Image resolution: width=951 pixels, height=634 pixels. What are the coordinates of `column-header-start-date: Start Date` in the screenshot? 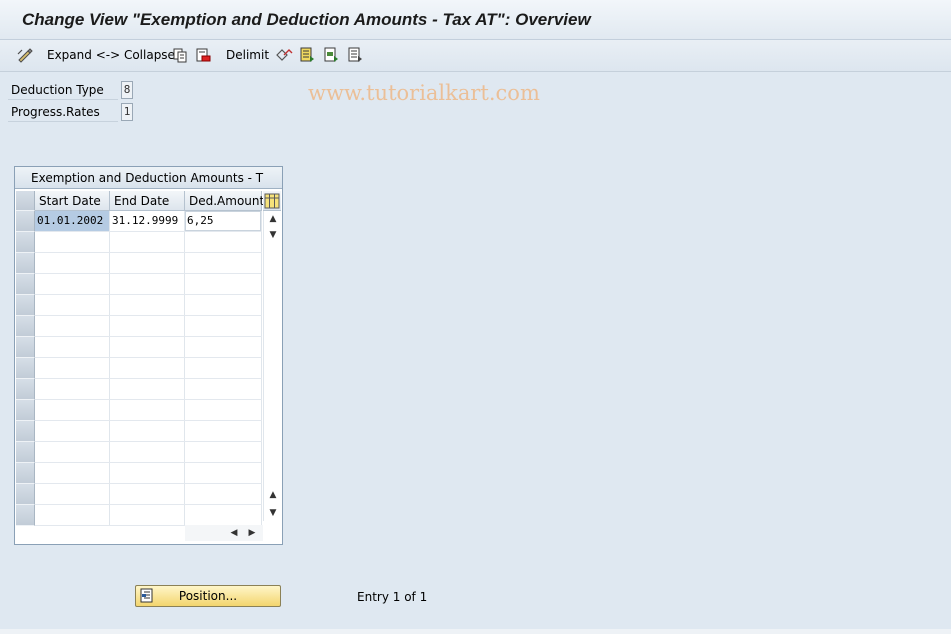 It's located at (72, 201).